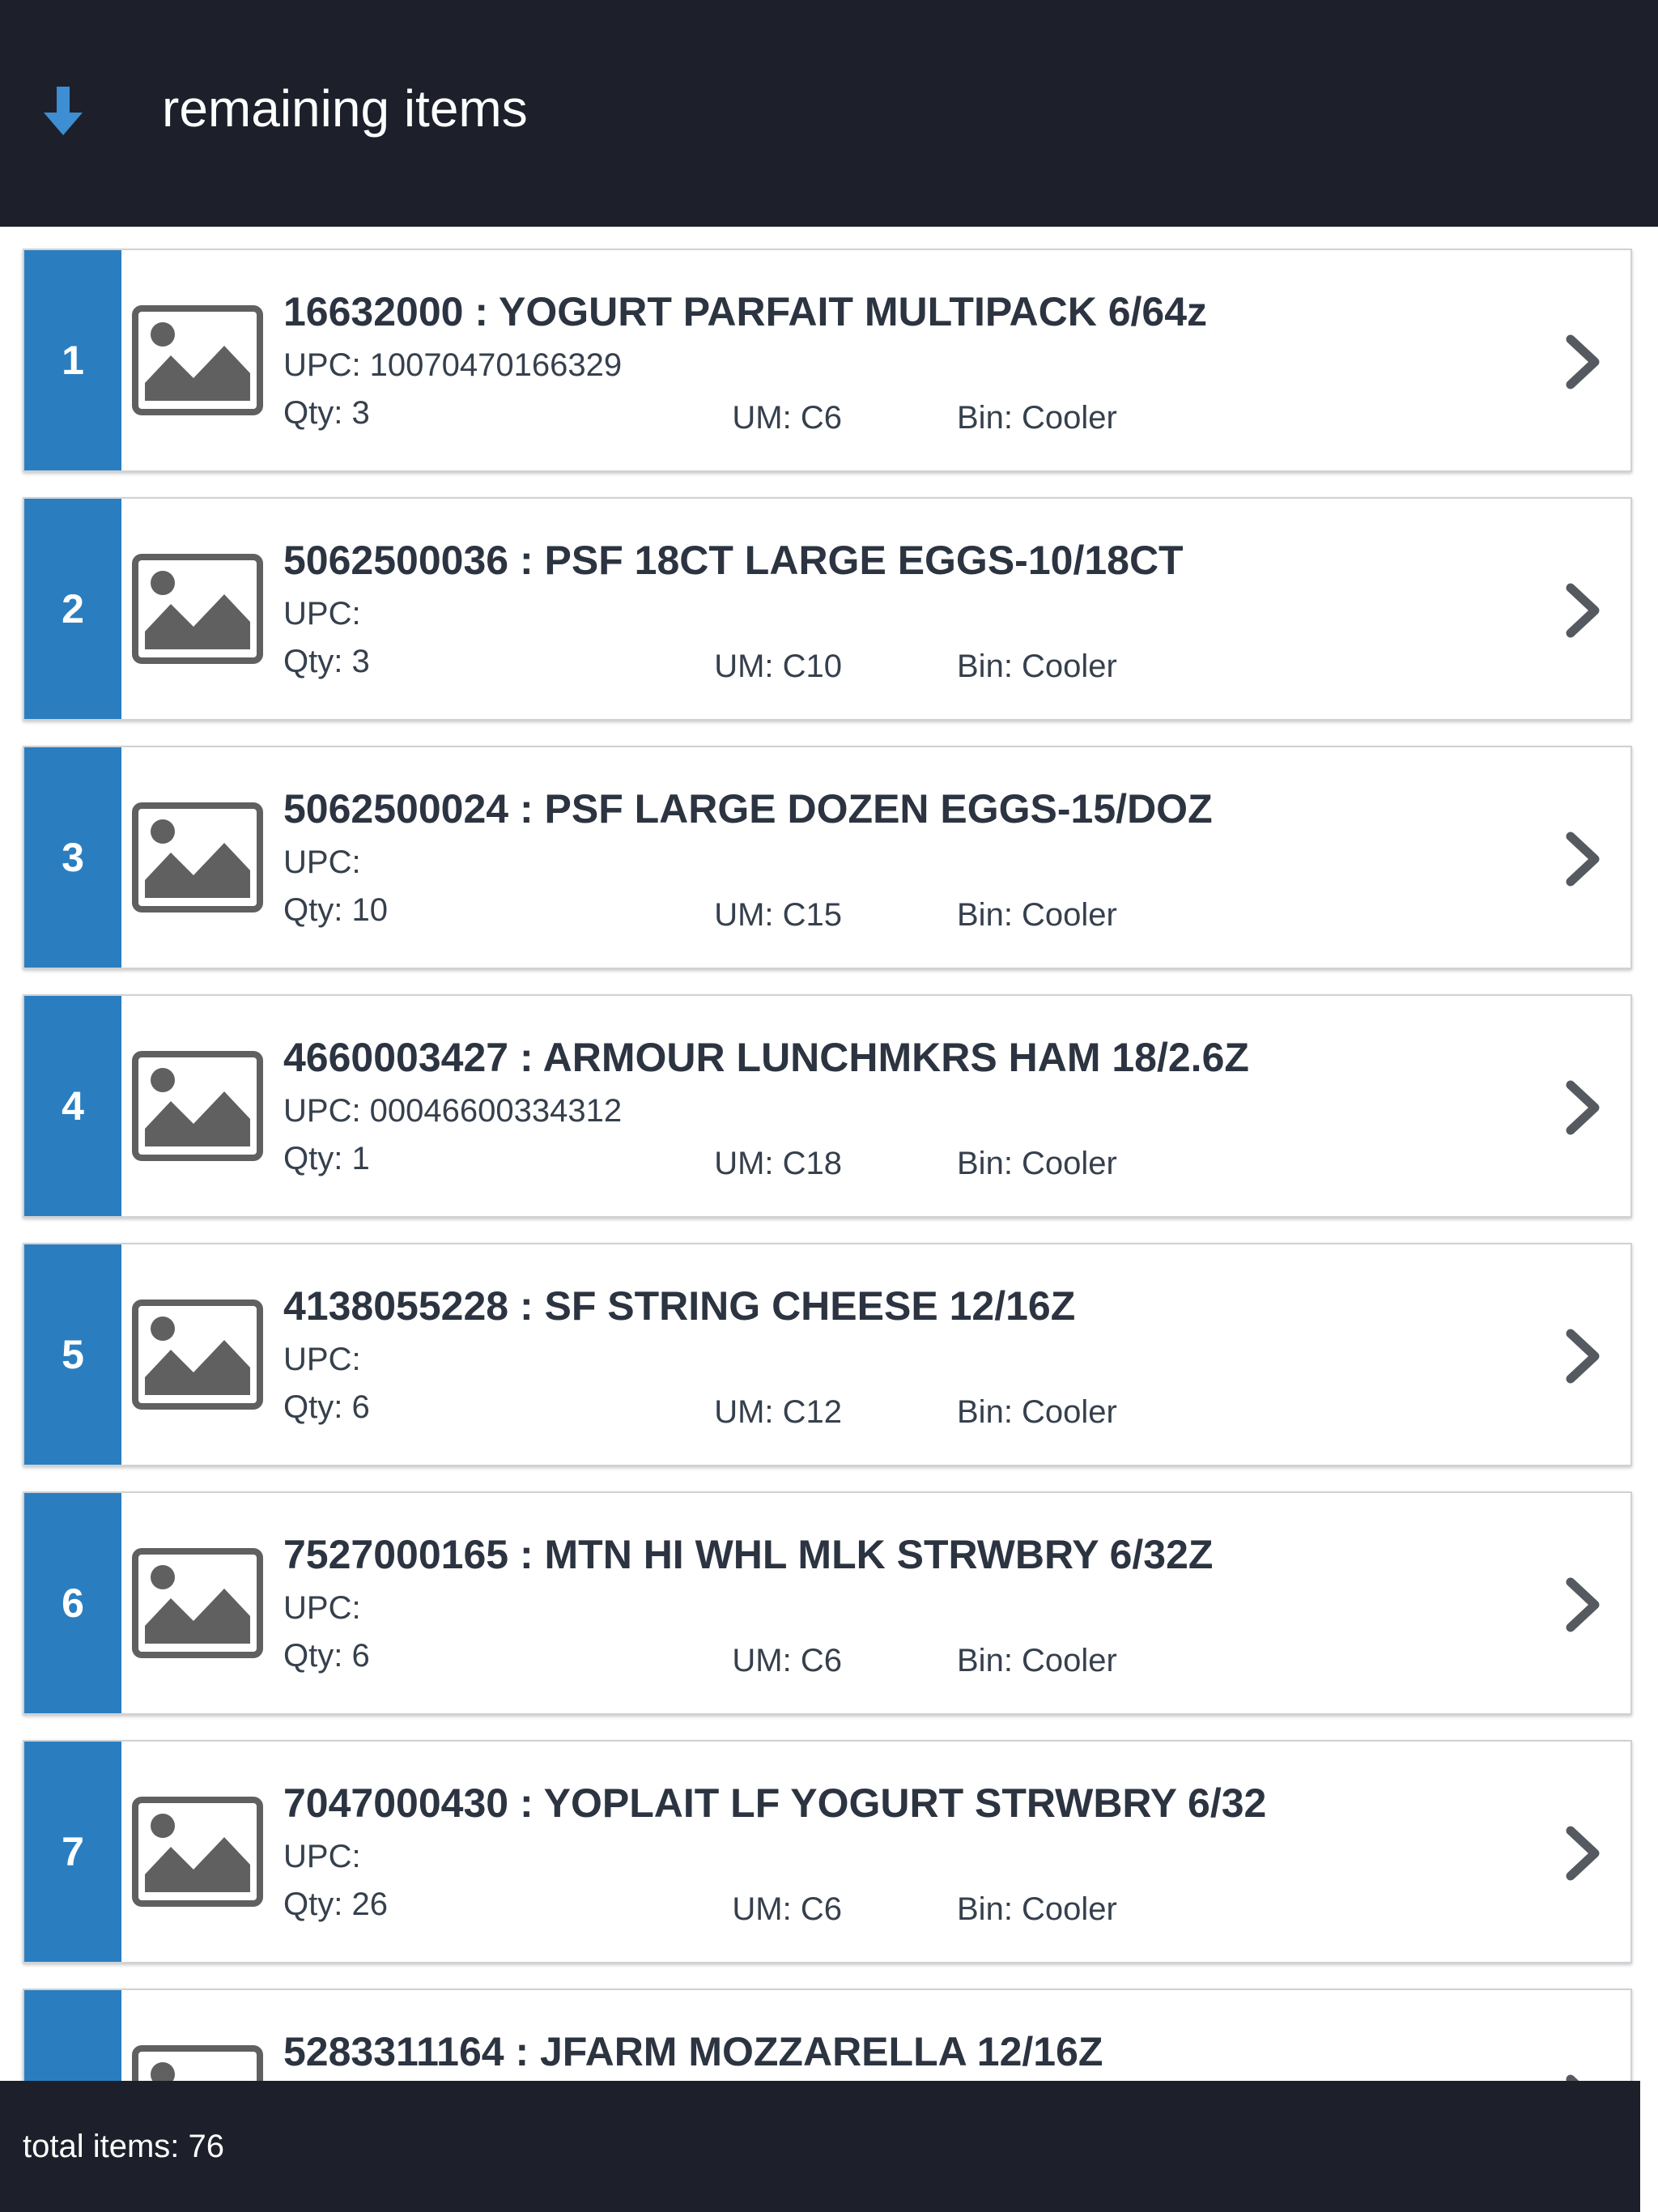 Image resolution: width=1658 pixels, height=2212 pixels. What do you see at coordinates (733, 560) in the screenshot?
I see `item-title: 5062500036 : PSF 18CT LARGE EGGS-10/18CT` at bounding box center [733, 560].